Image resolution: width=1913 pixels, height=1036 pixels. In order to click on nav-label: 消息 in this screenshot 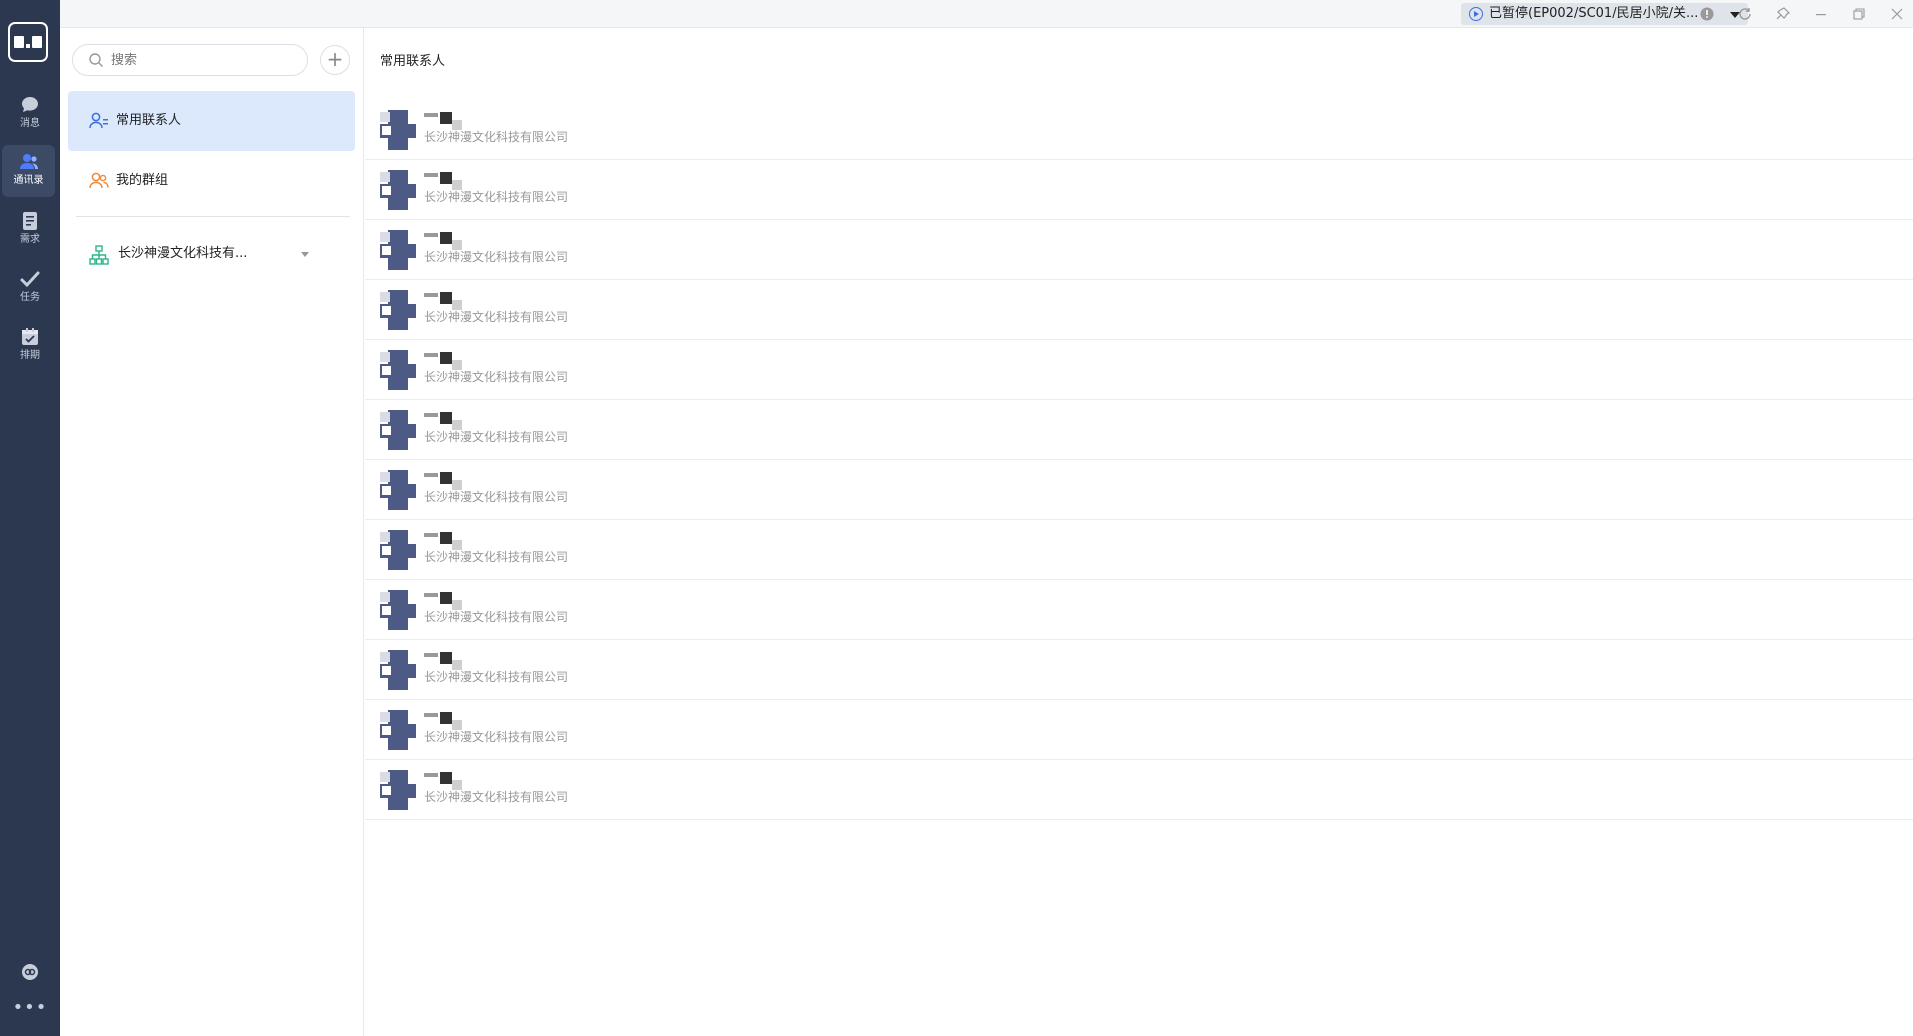, I will do `click(30, 123)`.